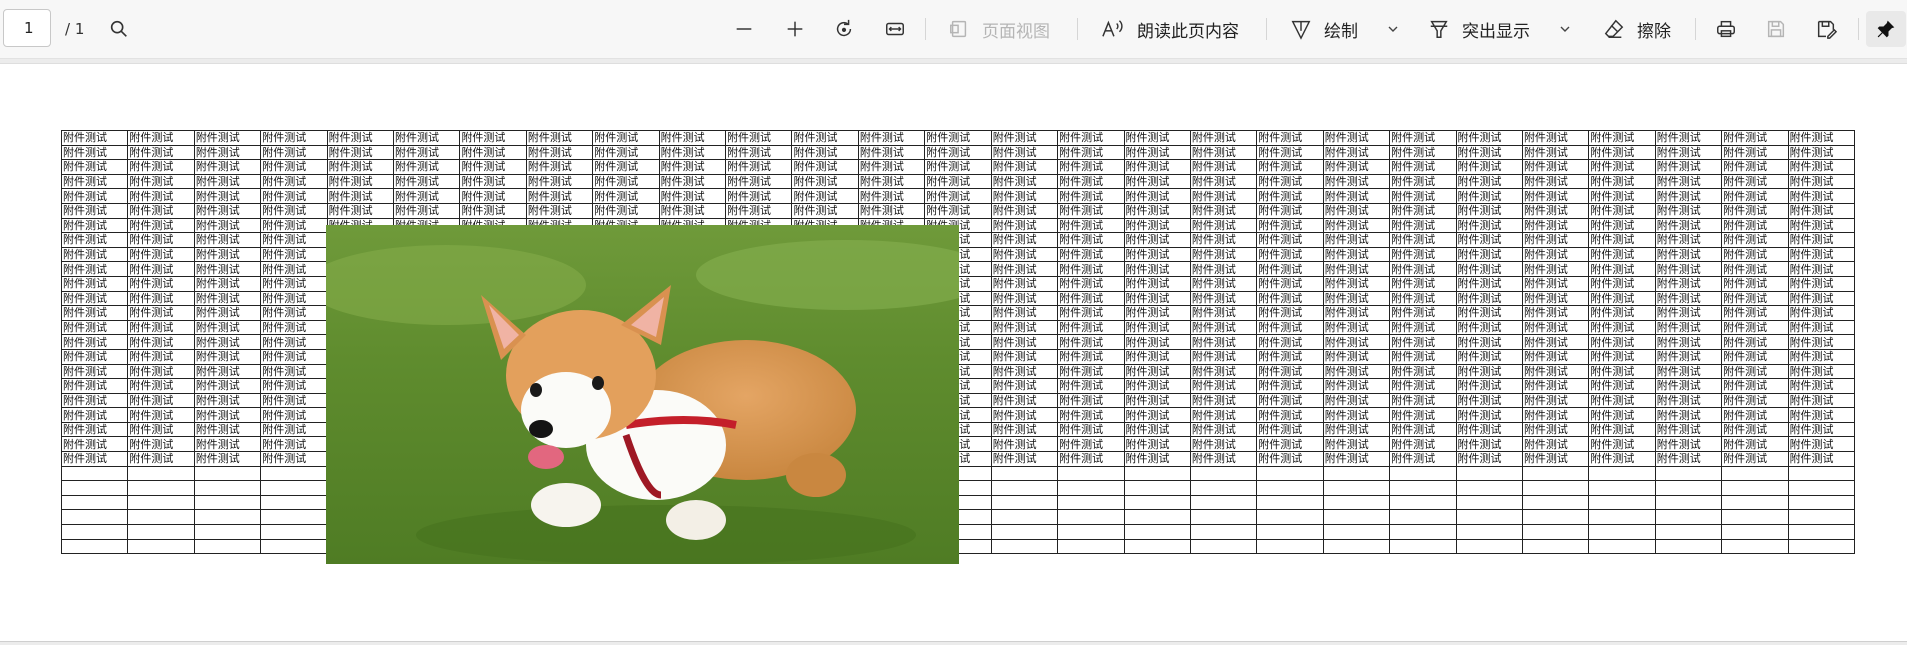  What do you see at coordinates (1565, 29) in the screenshot?
I see `highlight-options-dropdown` at bounding box center [1565, 29].